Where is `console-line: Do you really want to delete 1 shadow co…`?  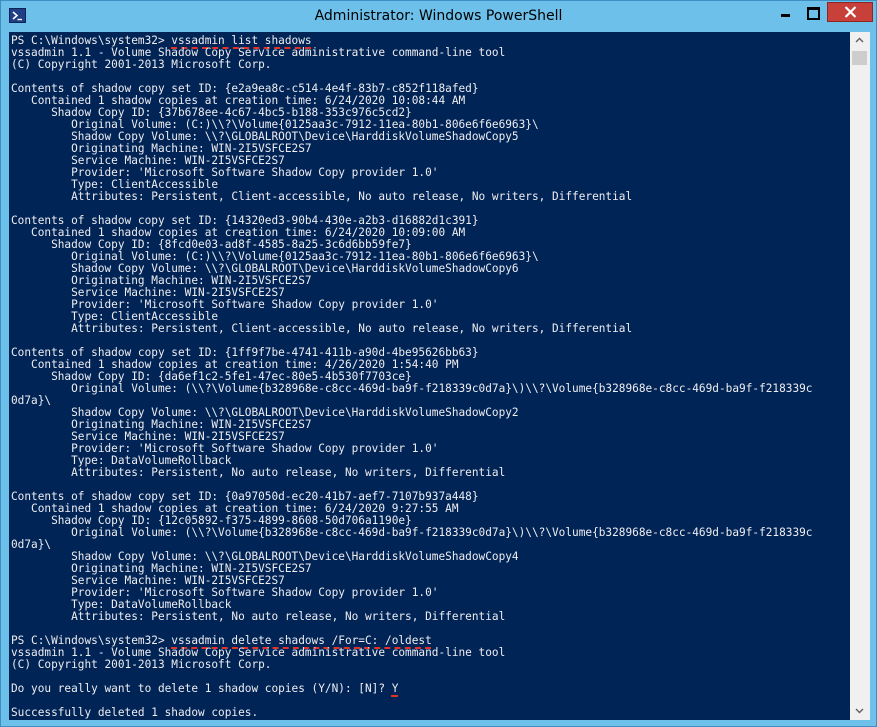
console-line: Do you really want to delete 1 shadow co… is located at coordinates (430, 689).